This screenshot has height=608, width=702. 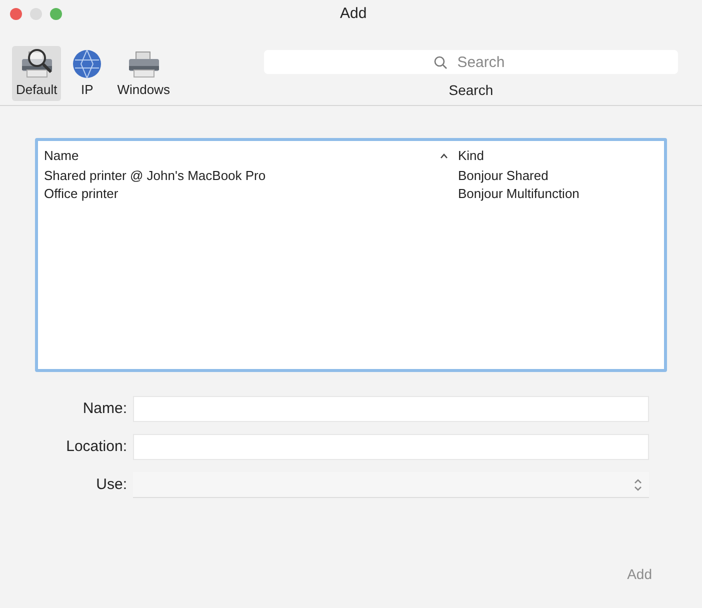 I want to click on search-icon, so click(x=440, y=62).